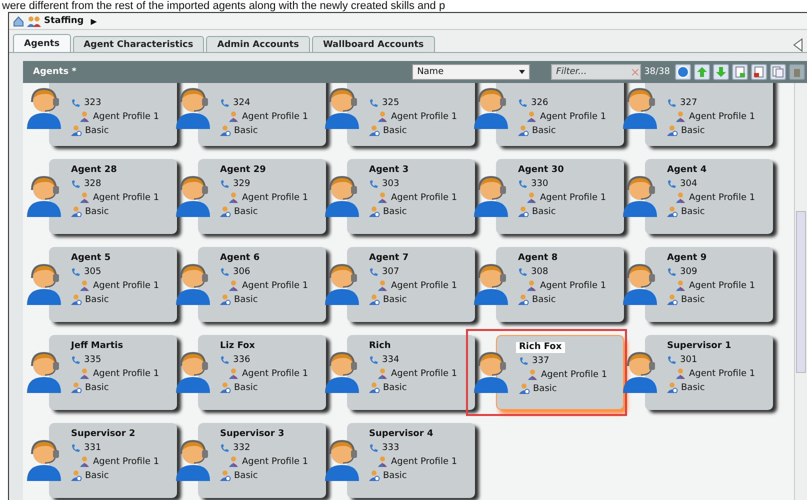 Image resolution: width=807 pixels, height=500 pixels. I want to click on caption-text: were different from the rest of the imported agents along with the newly created skills and p, so click(223, 6).